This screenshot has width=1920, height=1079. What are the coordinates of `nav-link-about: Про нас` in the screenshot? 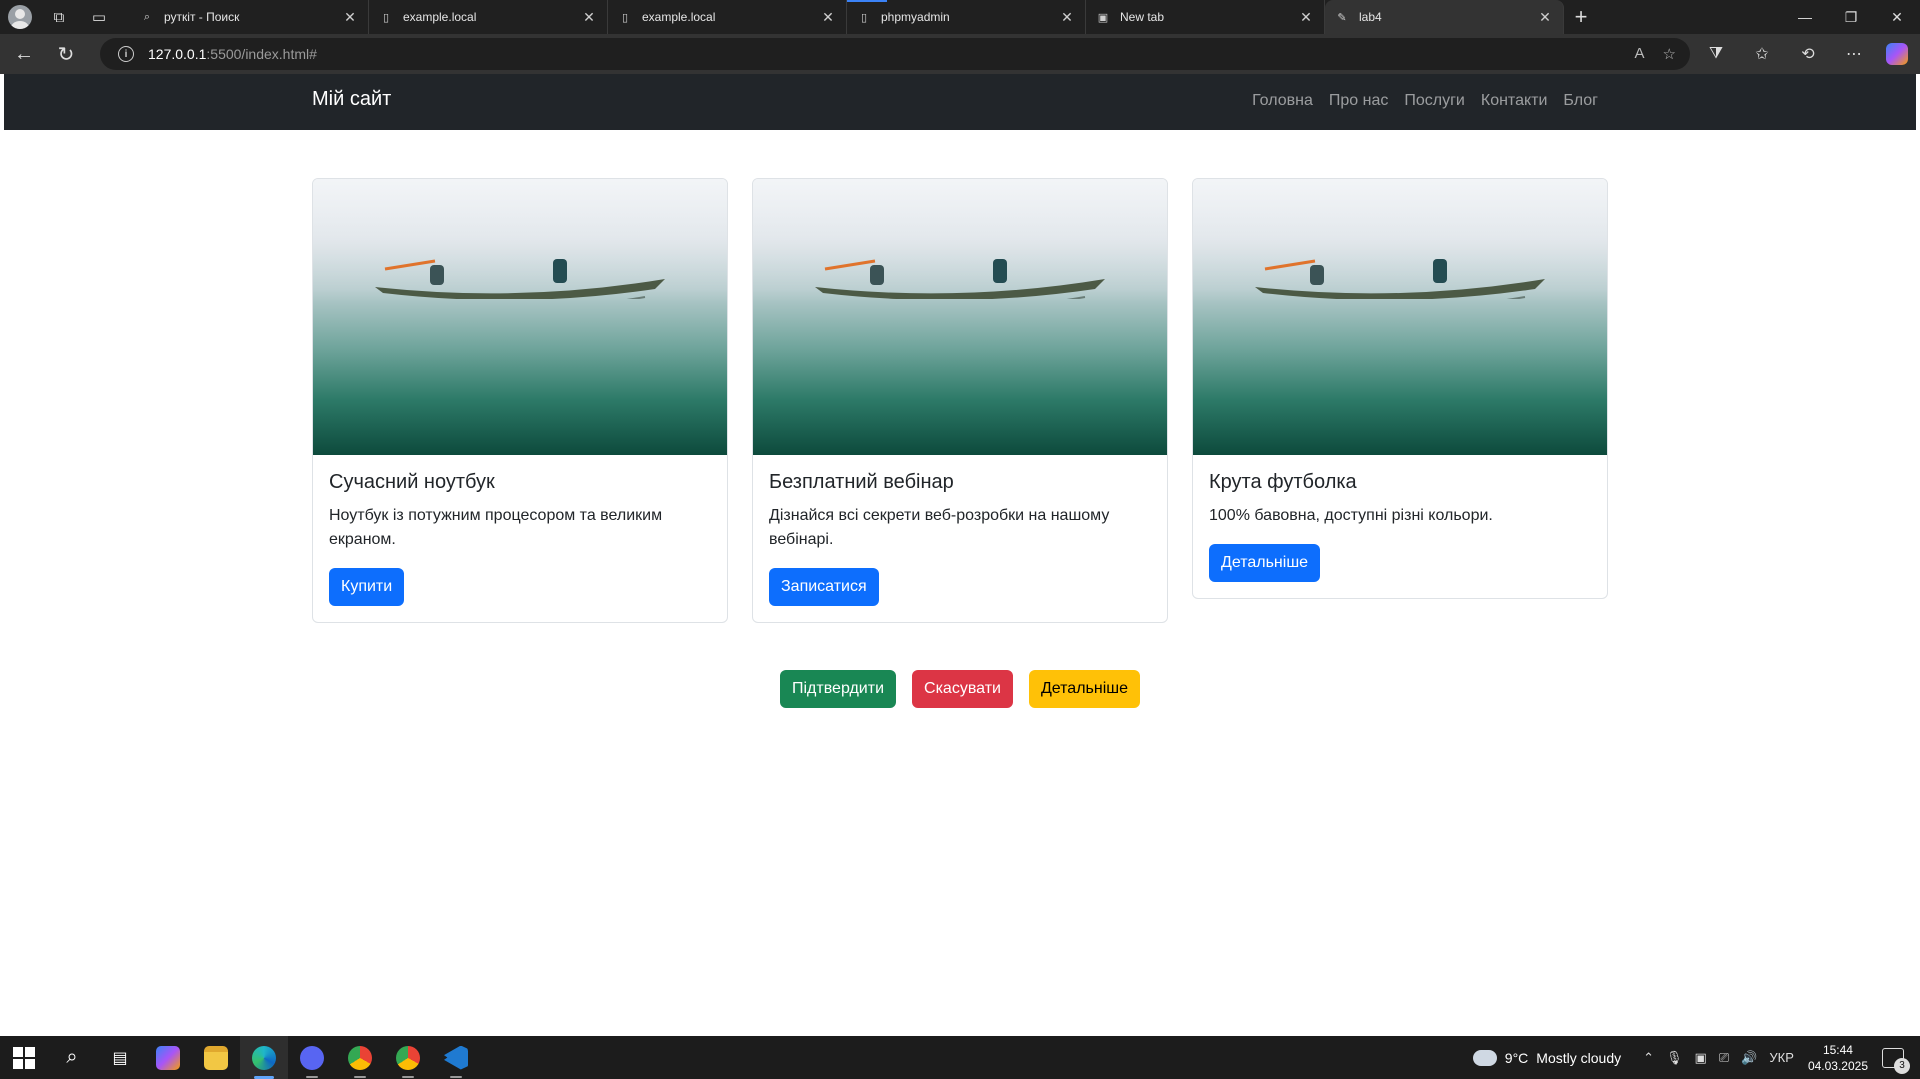 It's located at (1358, 101).